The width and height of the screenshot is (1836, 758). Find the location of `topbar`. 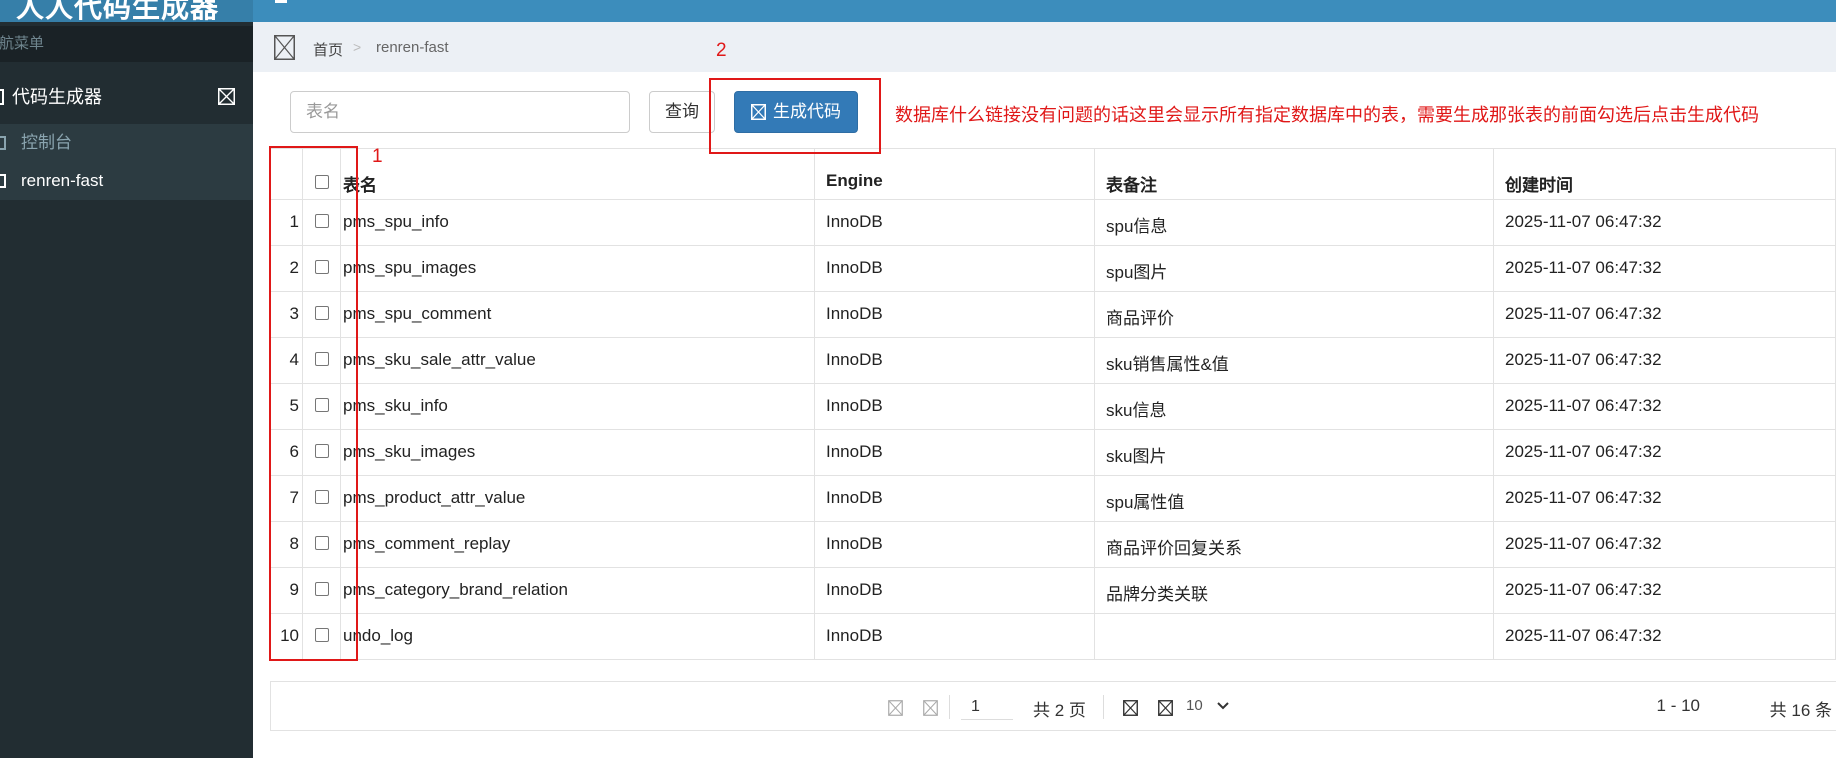

topbar is located at coordinates (1044, 11).